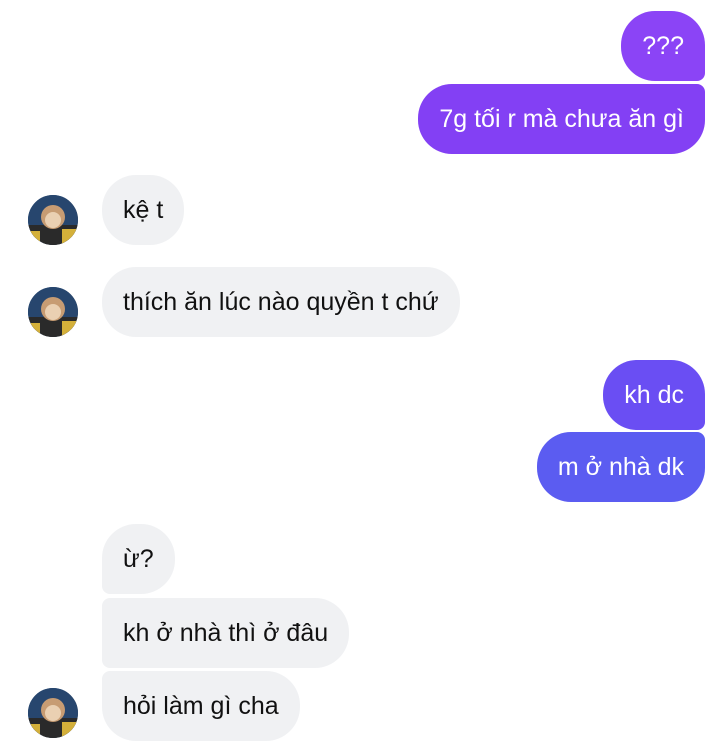 The width and height of the screenshot is (720, 747). I want to click on message-bubble-incoming: thích ăn lúc nào quyền t chứ, so click(281, 302).